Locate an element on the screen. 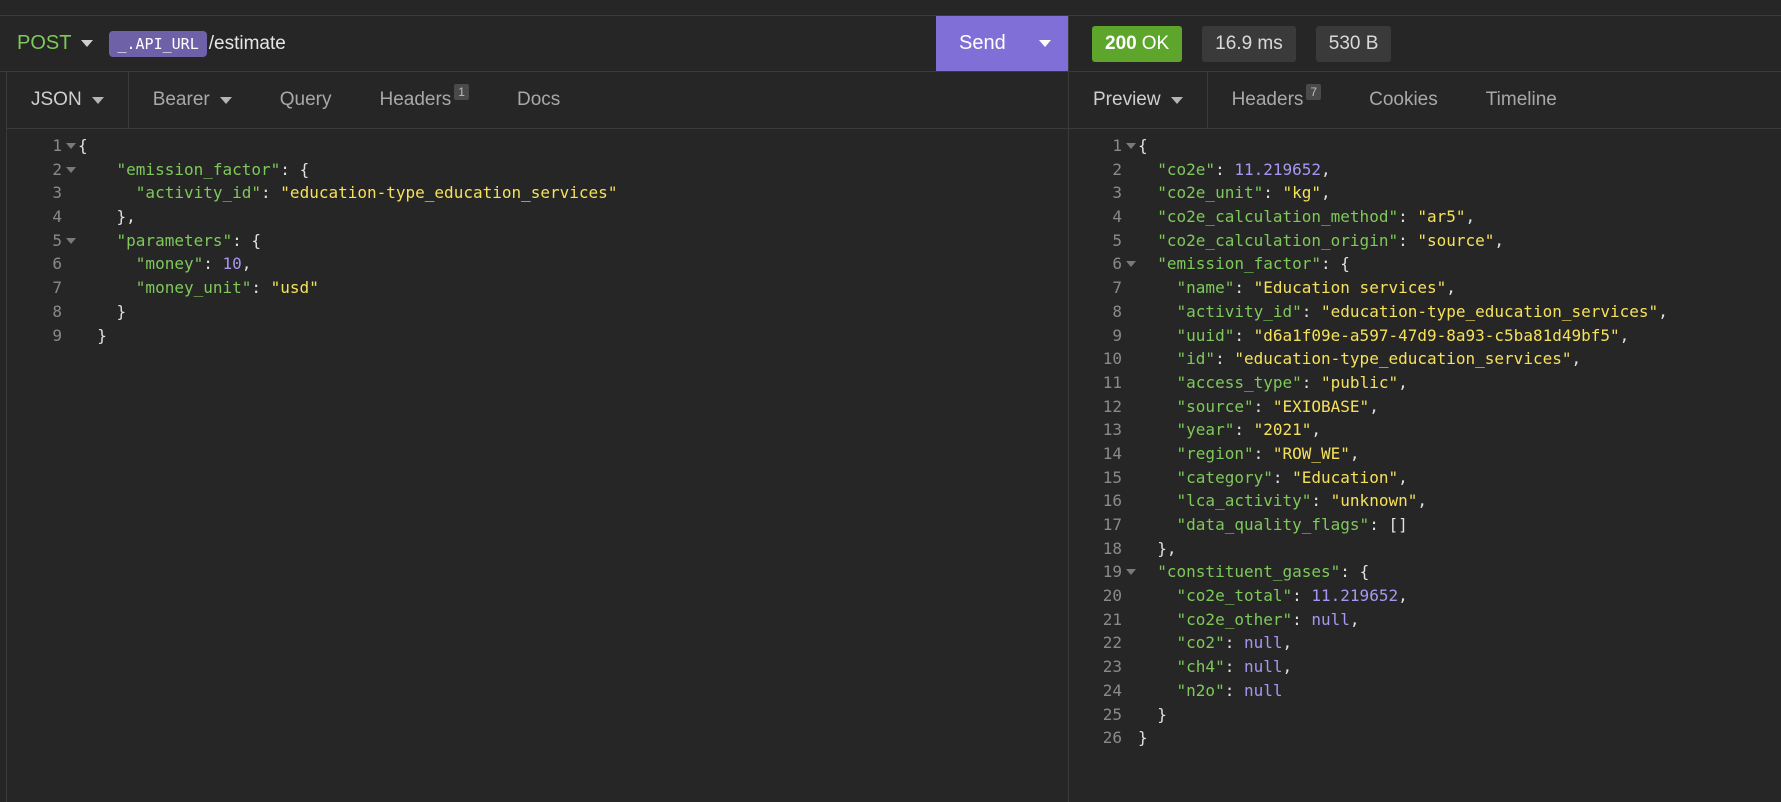  code-line: 2 "emission_factor": { is located at coordinates (537, 170).